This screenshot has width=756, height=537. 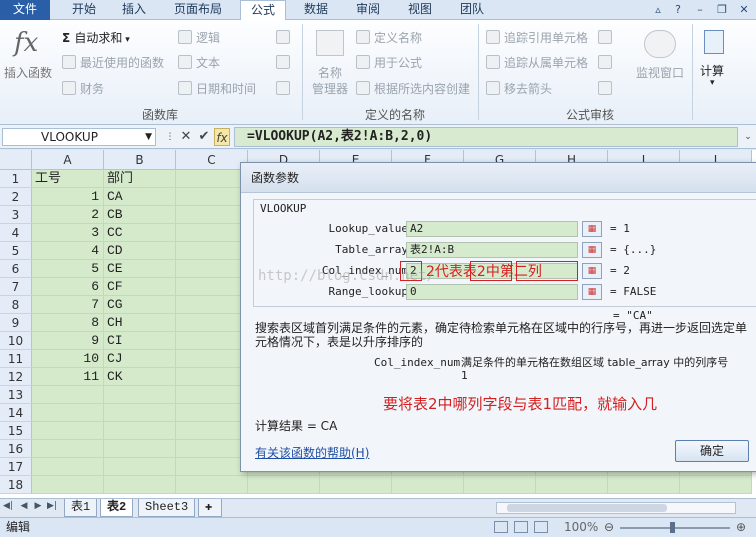 What do you see at coordinates (16, 431) in the screenshot?
I see `row-header: 15` at bounding box center [16, 431].